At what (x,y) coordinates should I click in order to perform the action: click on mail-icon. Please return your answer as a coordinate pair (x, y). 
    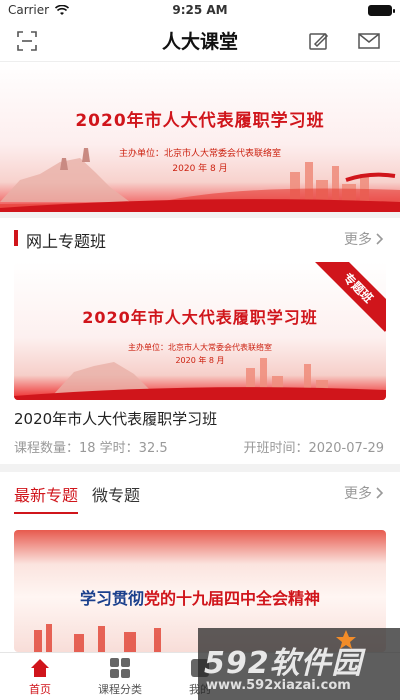
    Looking at the image, I should click on (369, 41).